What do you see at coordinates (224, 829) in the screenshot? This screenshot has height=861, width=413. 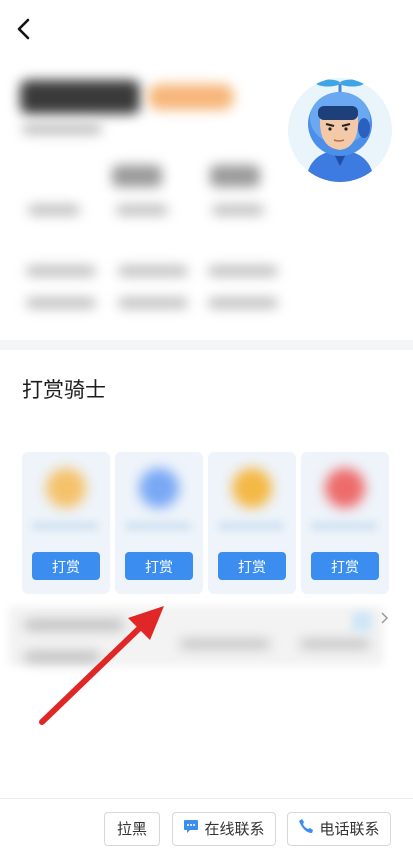 I see `online-contact-button: 在线联系` at bounding box center [224, 829].